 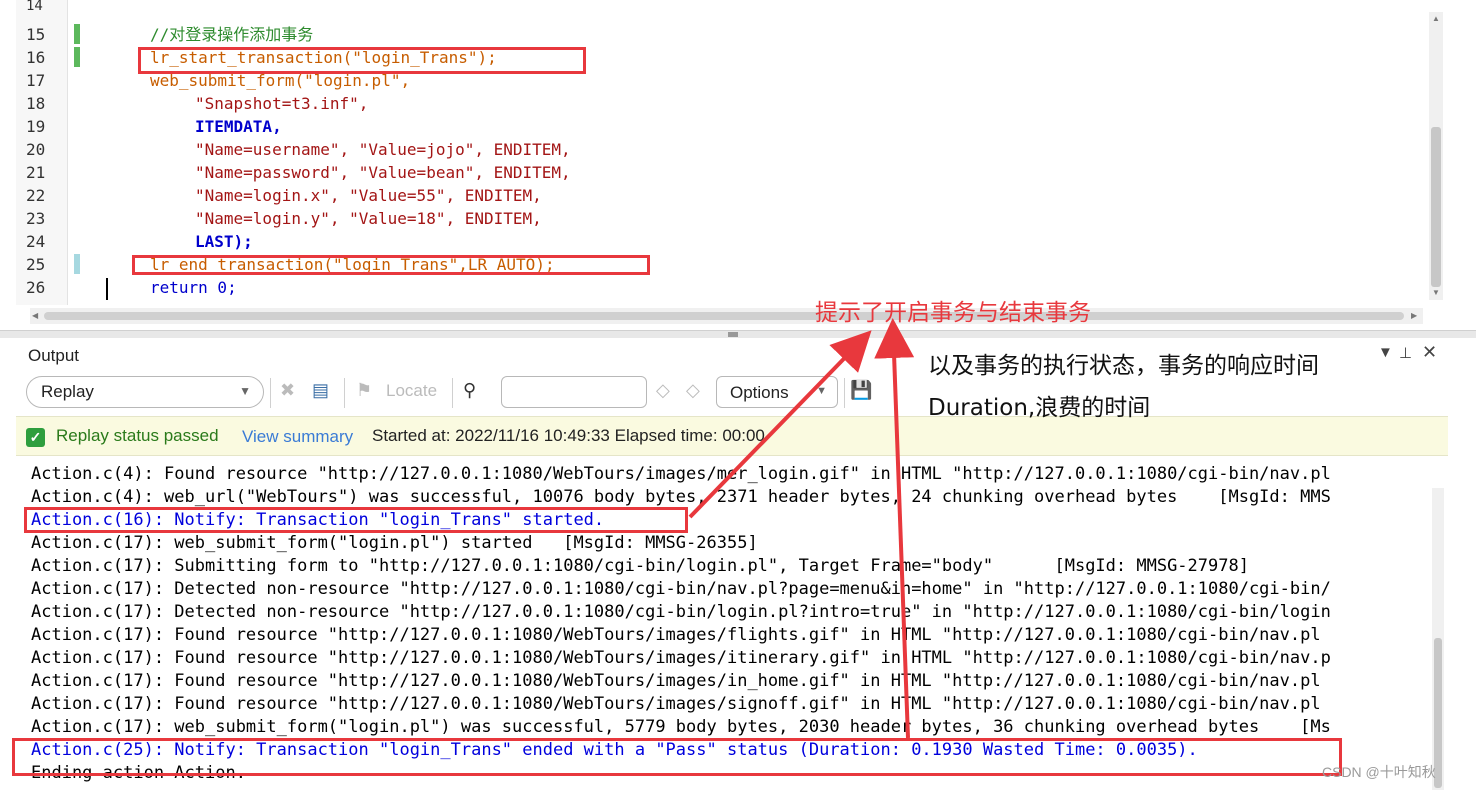 What do you see at coordinates (391, 265) in the screenshot?
I see `highlight-box-end-transaction` at bounding box center [391, 265].